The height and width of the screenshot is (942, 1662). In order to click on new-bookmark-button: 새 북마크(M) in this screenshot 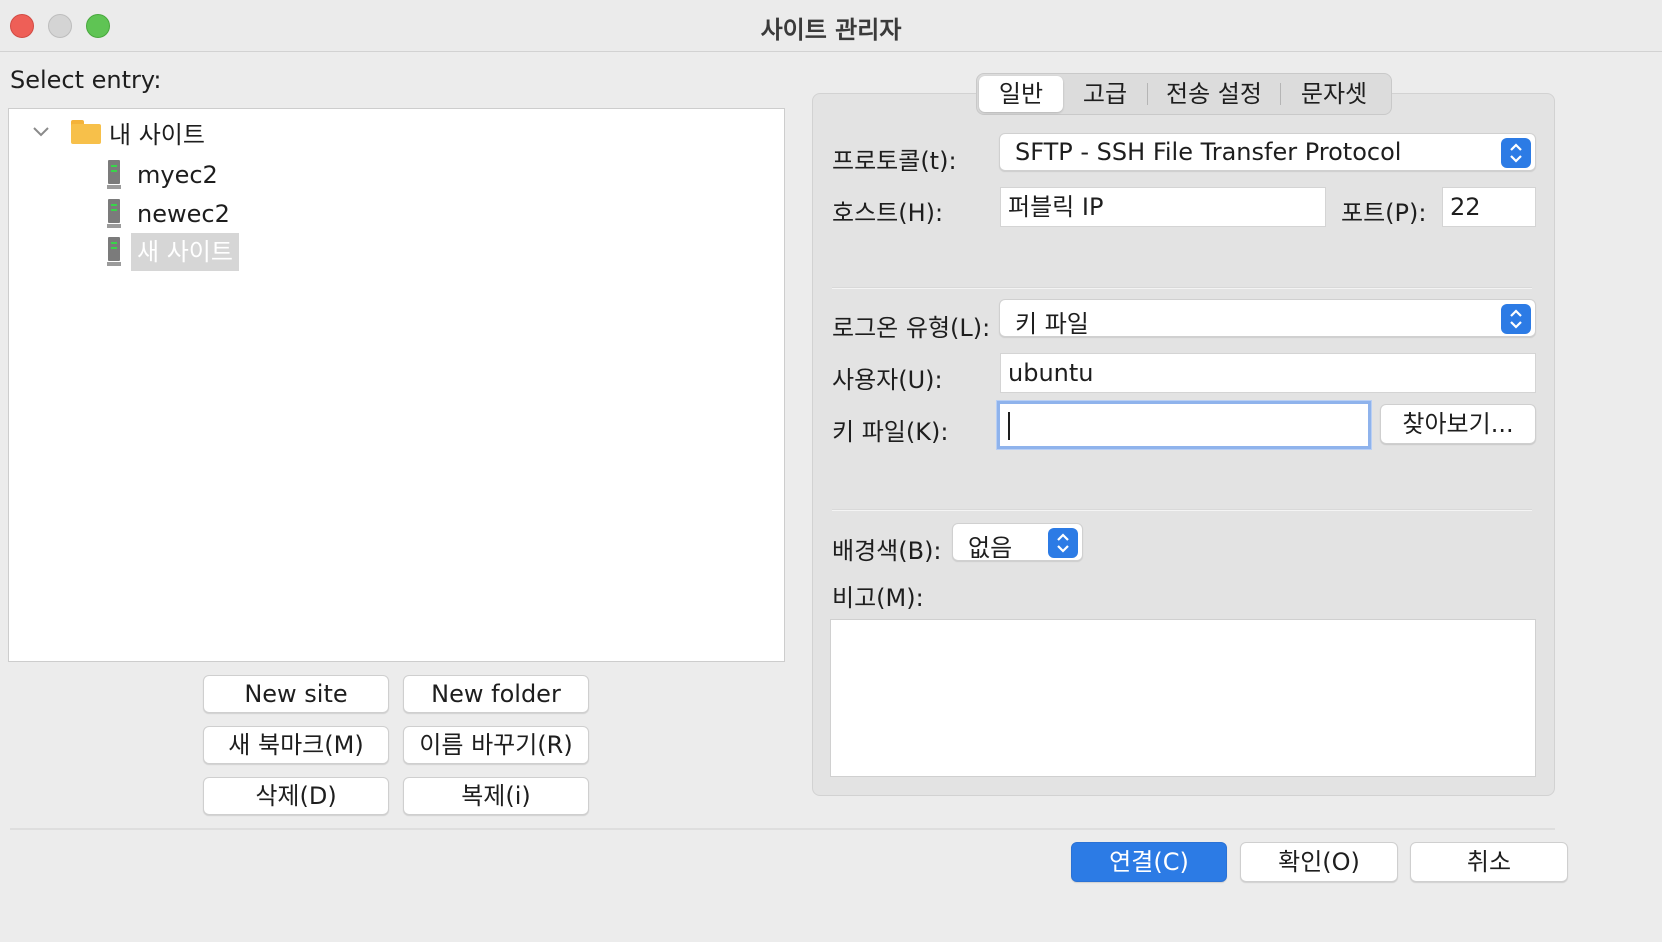, I will do `click(296, 745)`.